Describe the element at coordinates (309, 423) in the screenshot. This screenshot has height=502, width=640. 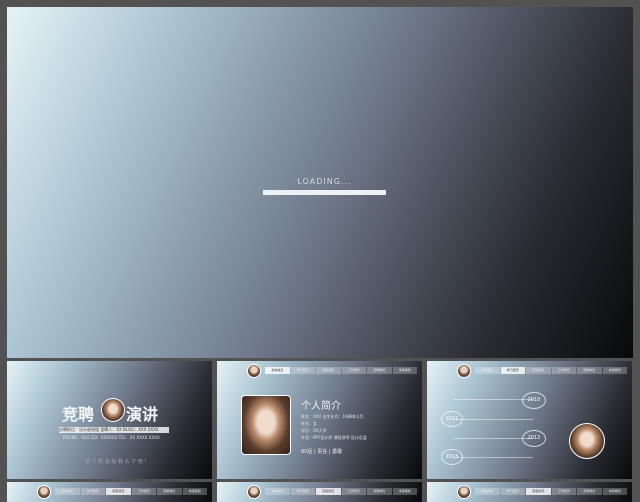
I see `detail-line: 性别：女` at that location.